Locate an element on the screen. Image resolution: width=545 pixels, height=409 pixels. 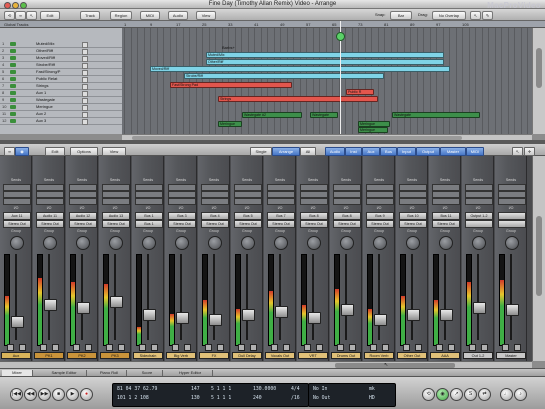
mixer-filter-midi: MIDI is located at coordinates (475, 151).